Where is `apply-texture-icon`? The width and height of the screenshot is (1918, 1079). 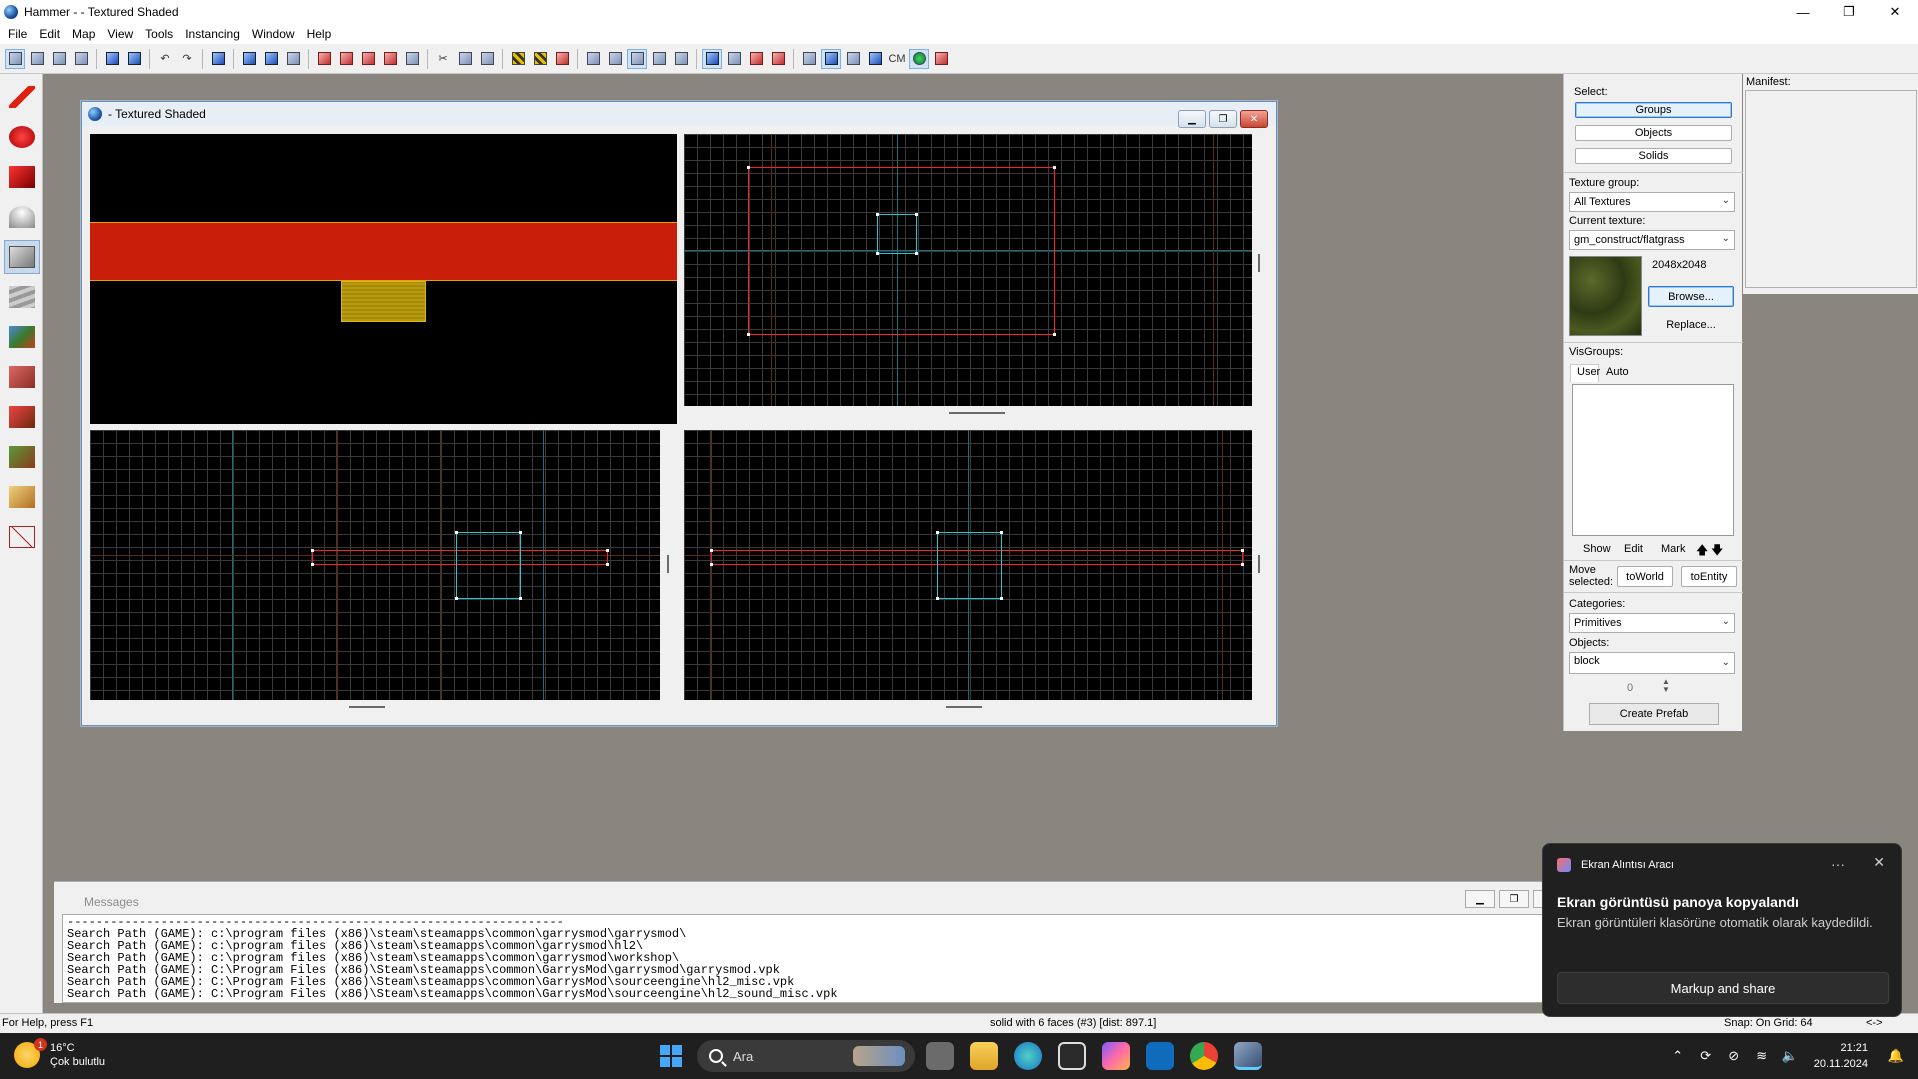
apply-texture-icon is located at coordinates (22, 337).